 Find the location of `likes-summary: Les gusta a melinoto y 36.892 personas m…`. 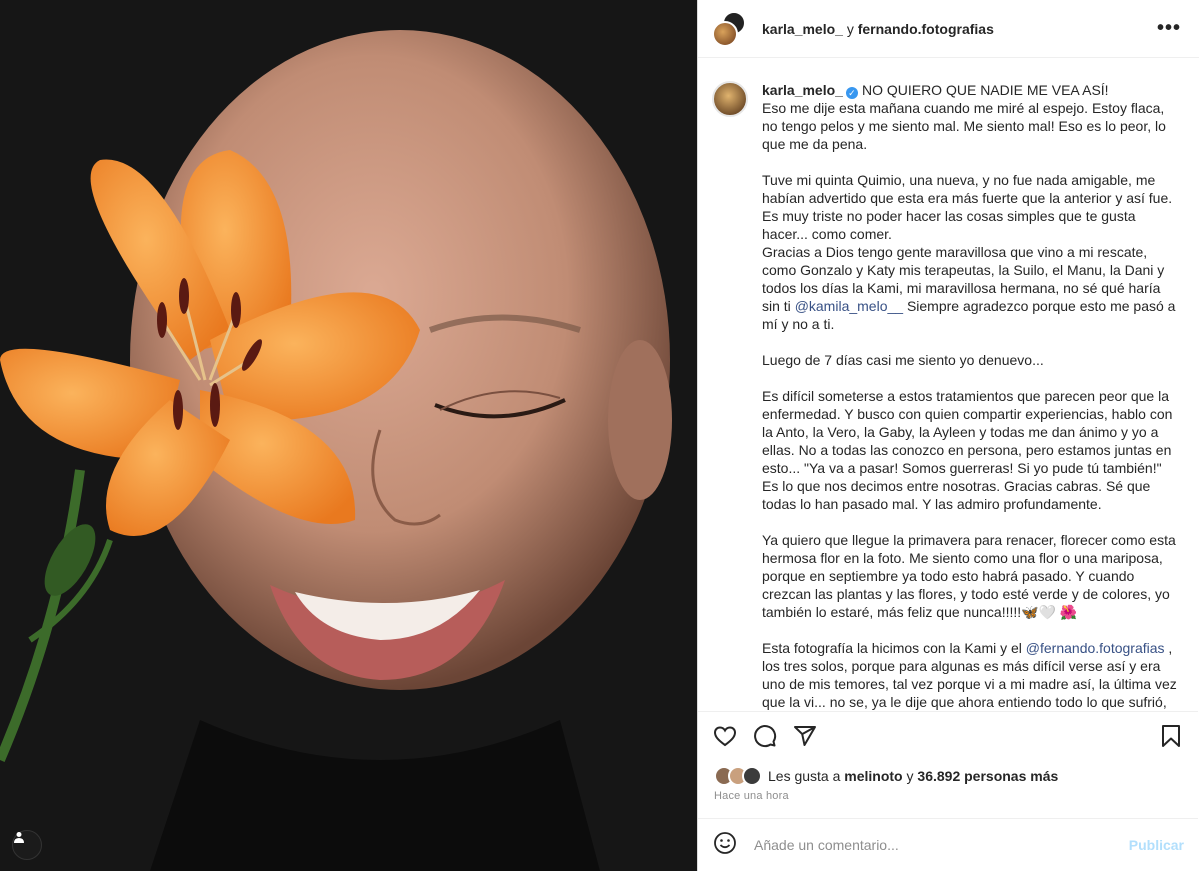

likes-summary: Les gusta a melinoto y 36.892 personas m… is located at coordinates (886, 776).